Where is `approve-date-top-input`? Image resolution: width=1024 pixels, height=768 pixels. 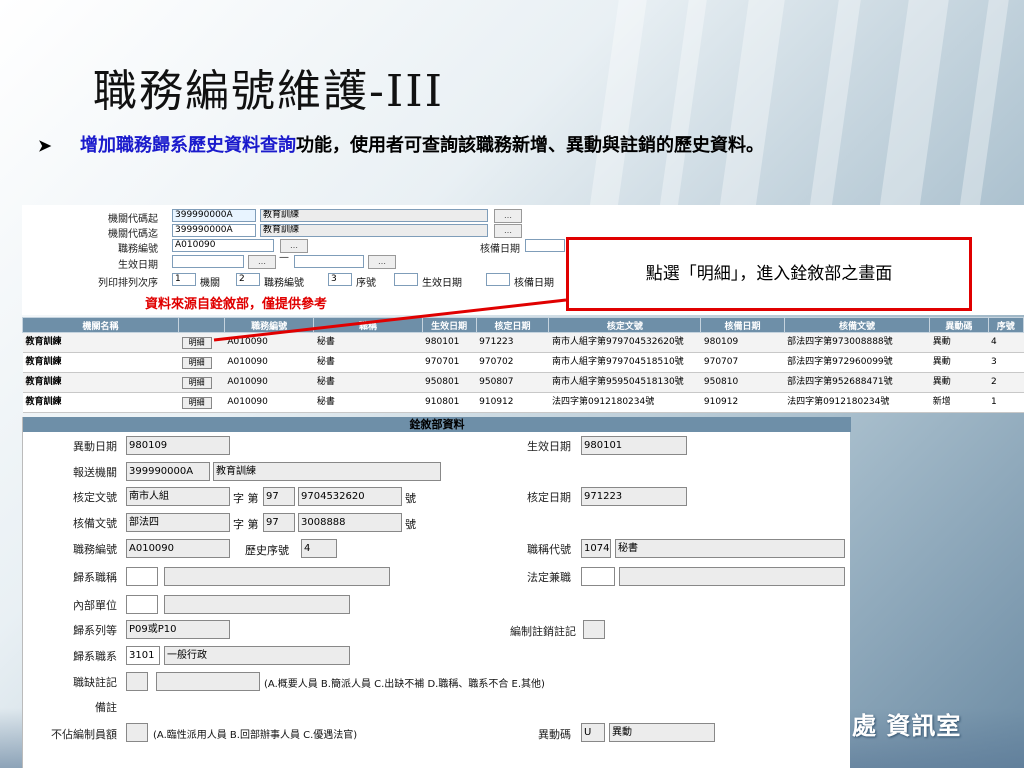
approve-date-top-input is located at coordinates (545, 245).